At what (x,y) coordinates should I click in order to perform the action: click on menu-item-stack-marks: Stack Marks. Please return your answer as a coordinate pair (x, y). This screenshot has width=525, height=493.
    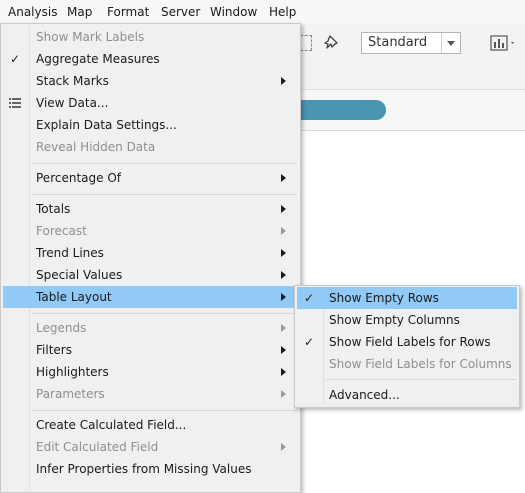
    Looking at the image, I should click on (150, 81).